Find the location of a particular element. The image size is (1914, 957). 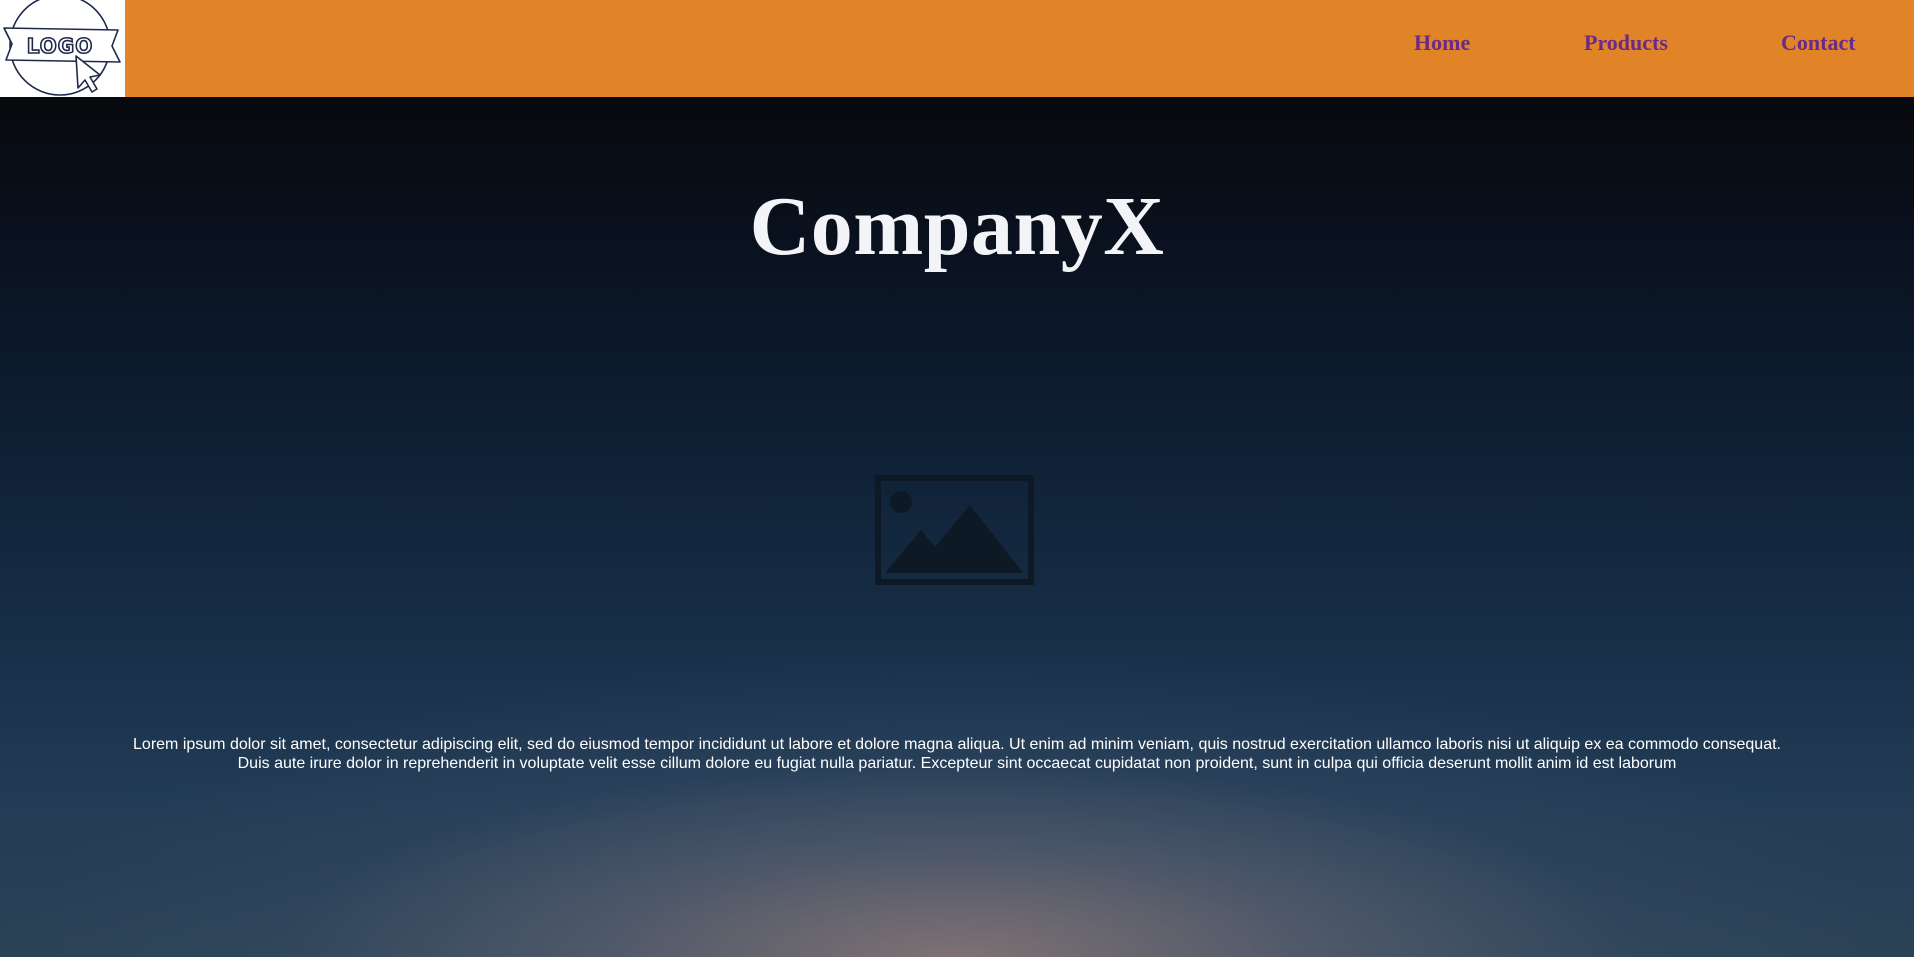

top-navbar: LOGO Home Products Contact is located at coordinates (957, 48).